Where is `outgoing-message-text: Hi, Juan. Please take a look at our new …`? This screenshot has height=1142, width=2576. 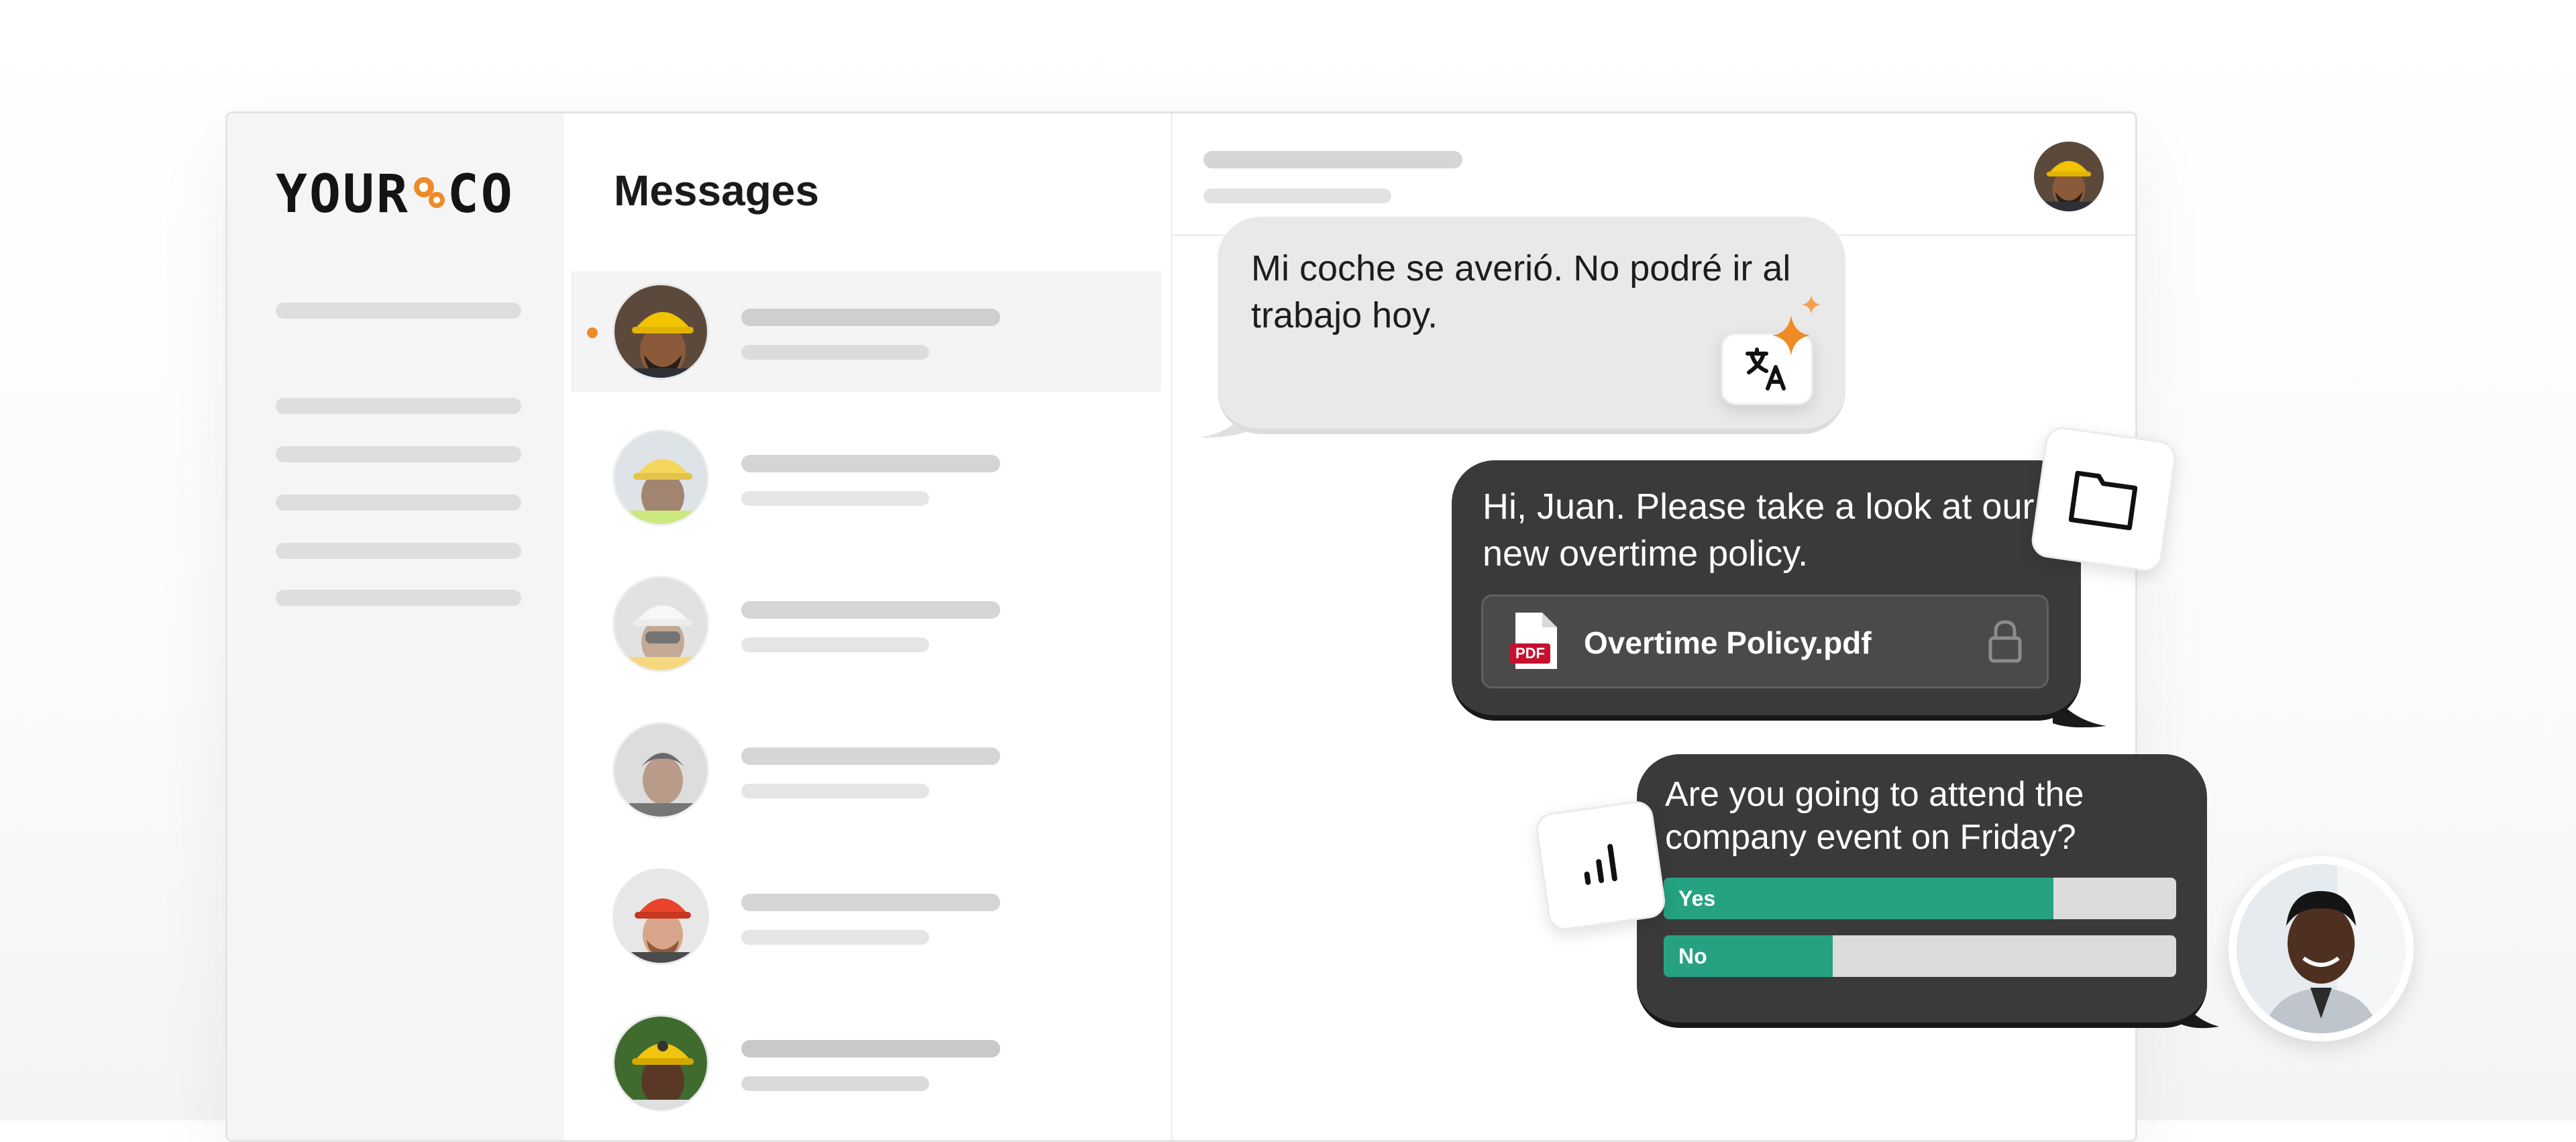 outgoing-message-text: Hi, Juan. Please take a look at our new … is located at coordinates (1759, 530).